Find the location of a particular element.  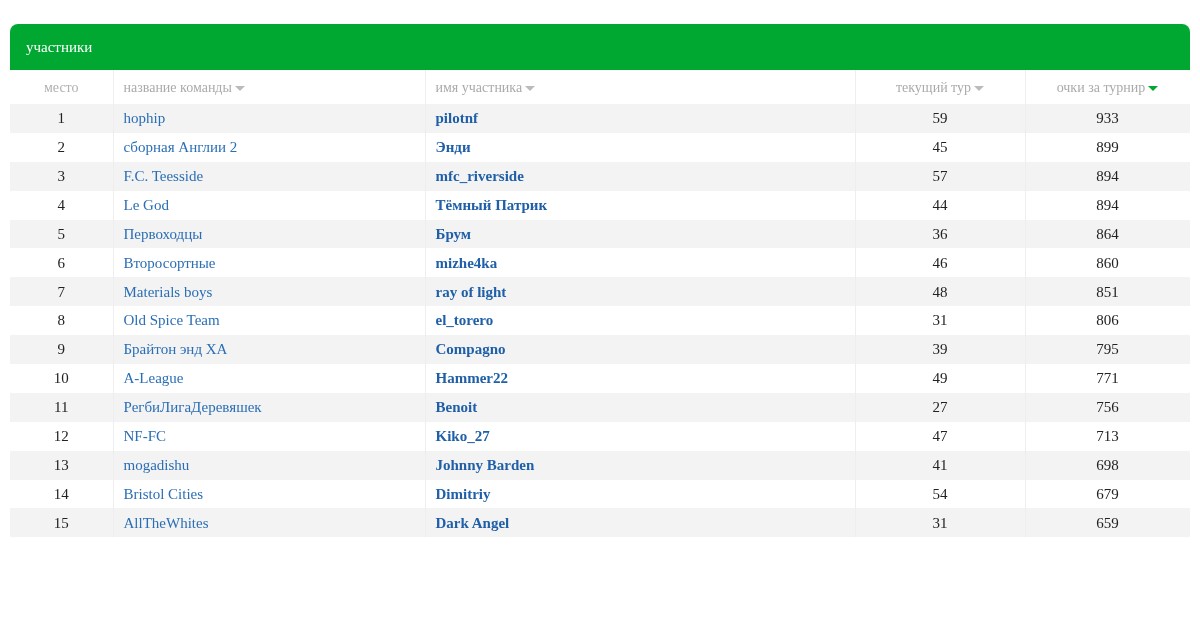

current-round-score: 54 is located at coordinates (940, 493).